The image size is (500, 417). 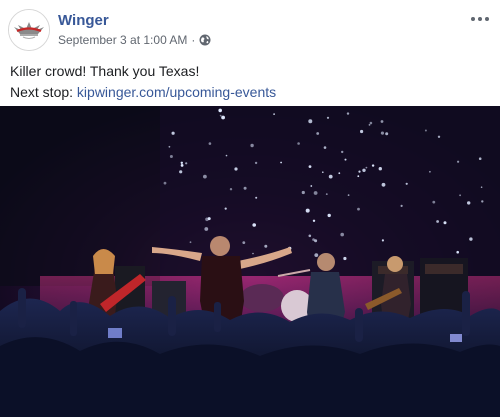 I want to click on upcoming-events-link: kipwinger.com/upcoming-events, so click(x=176, y=92).